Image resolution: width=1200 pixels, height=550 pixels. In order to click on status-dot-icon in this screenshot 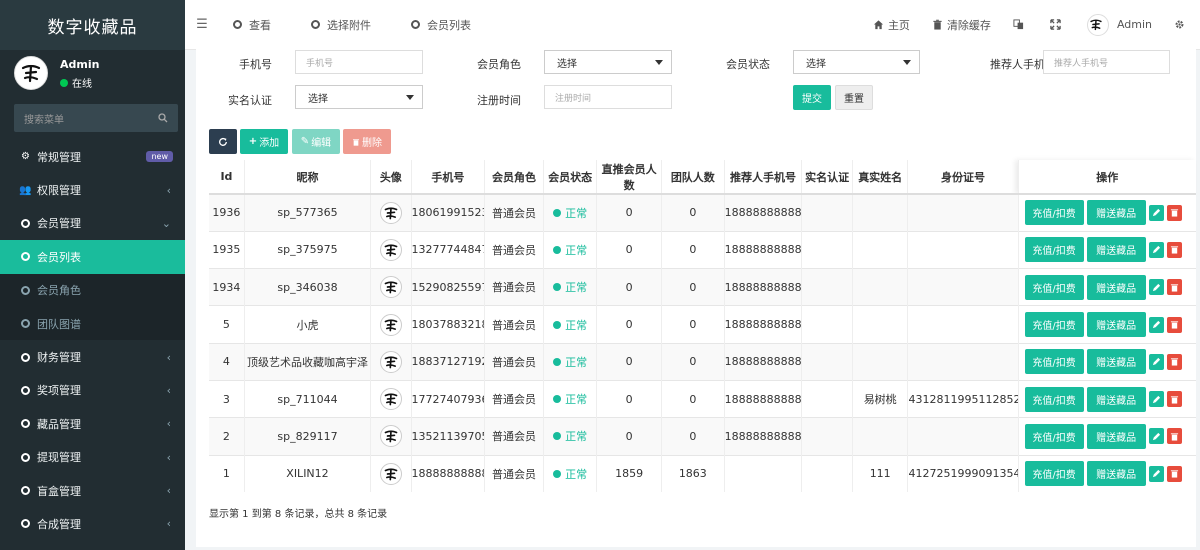, I will do `click(557, 324)`.